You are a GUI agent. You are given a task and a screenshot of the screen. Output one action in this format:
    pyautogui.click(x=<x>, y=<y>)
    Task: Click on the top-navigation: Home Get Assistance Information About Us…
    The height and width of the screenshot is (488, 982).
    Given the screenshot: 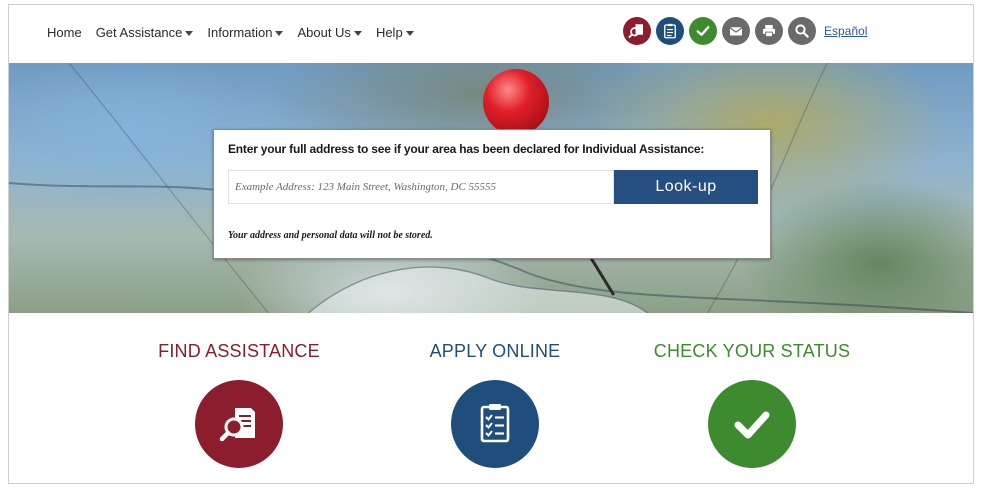 What is the action you would take?
    pyautogui.click(x=491, y=34)
    